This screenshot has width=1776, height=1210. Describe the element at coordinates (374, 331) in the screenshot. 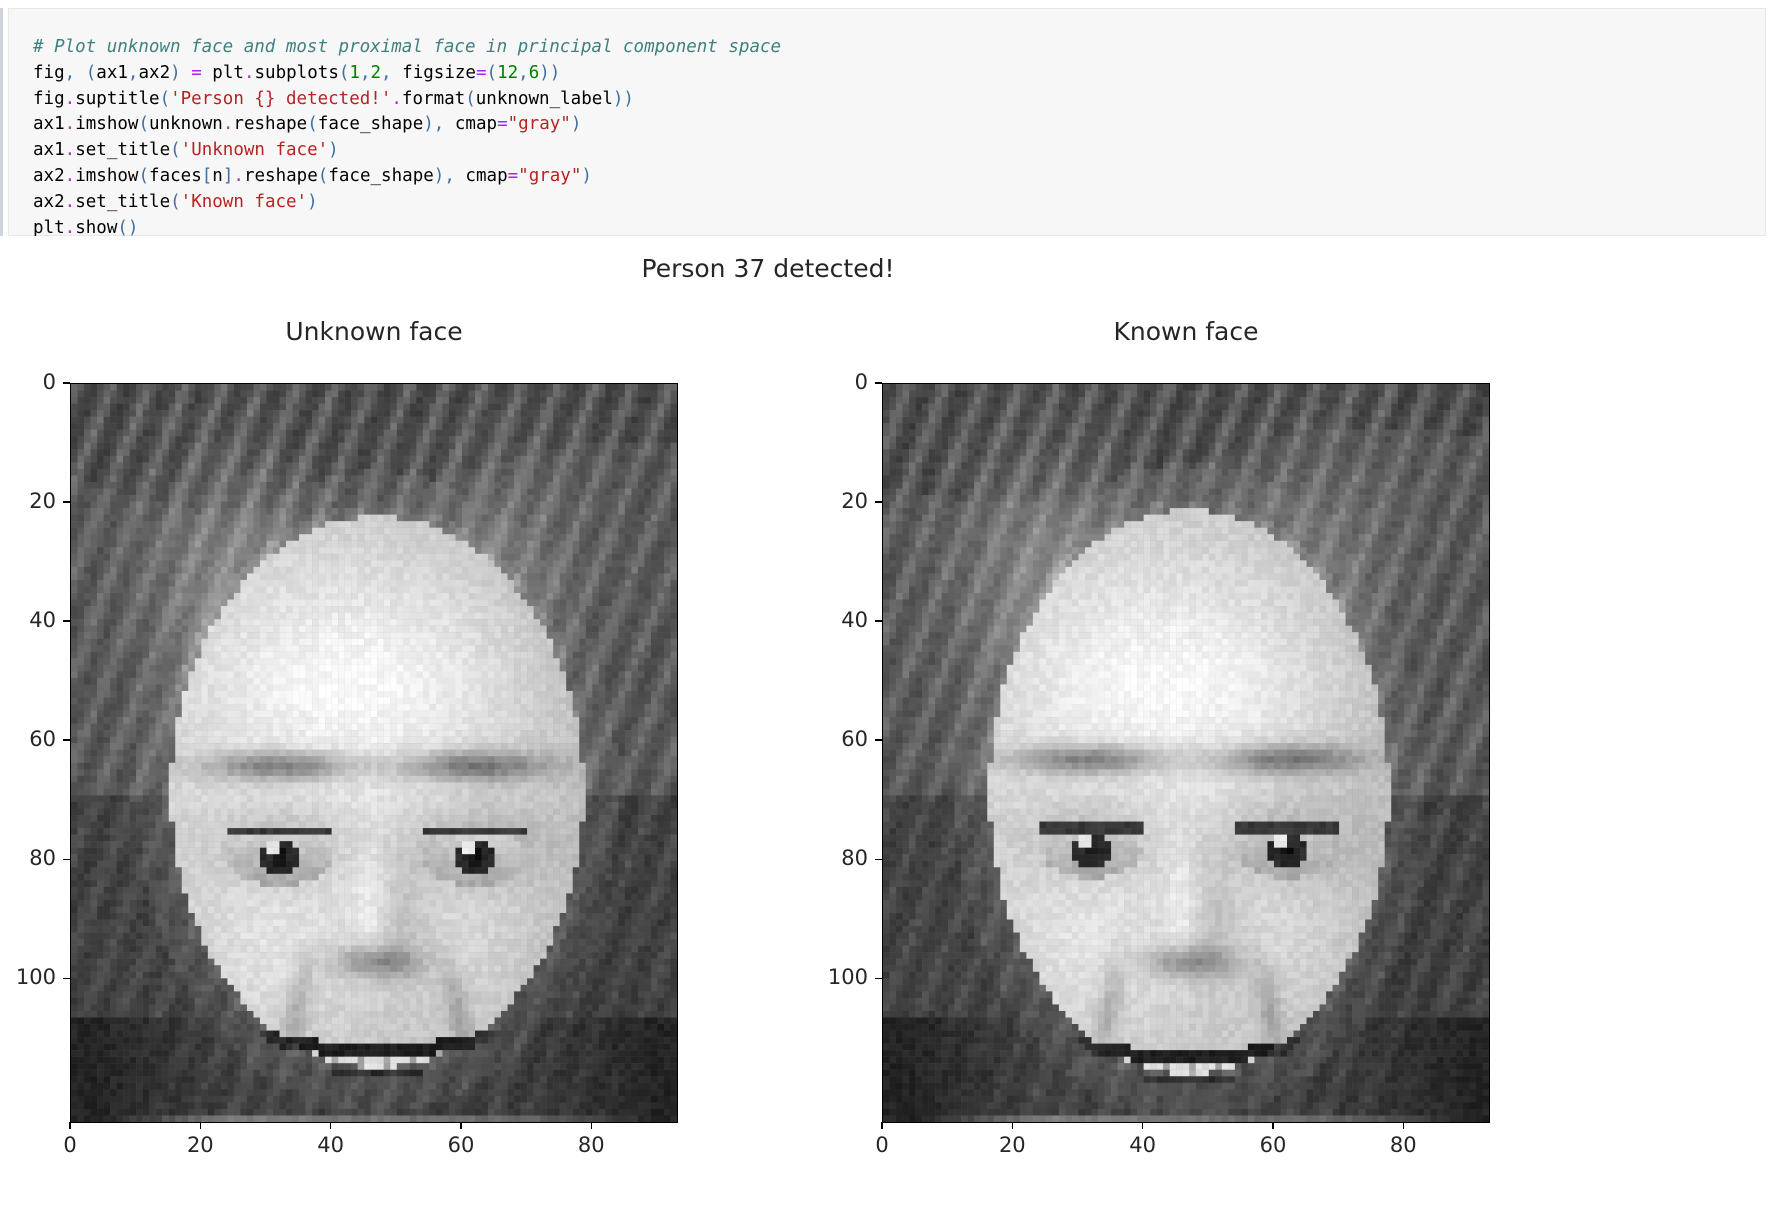

I see `subplot-title-unknown-face: Unknown face` at that location.